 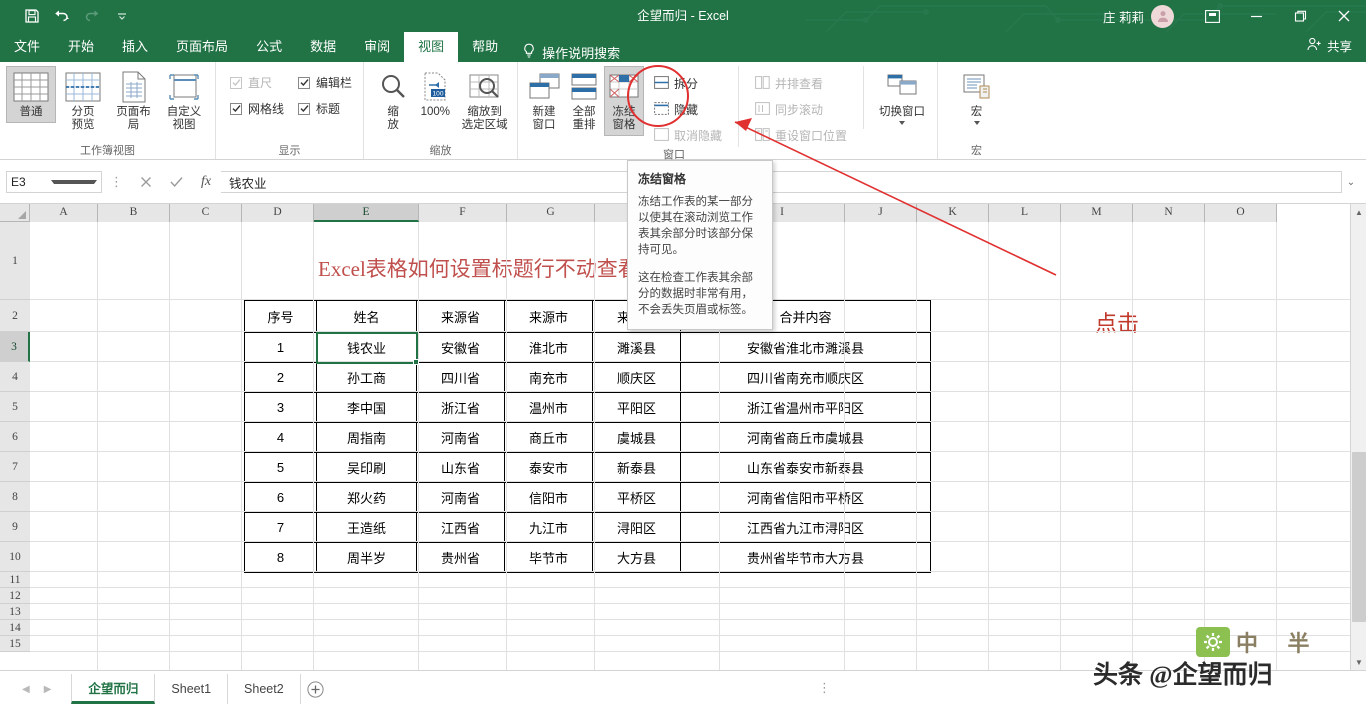 I want to click on close-icon, so click(x=1344, y=16).